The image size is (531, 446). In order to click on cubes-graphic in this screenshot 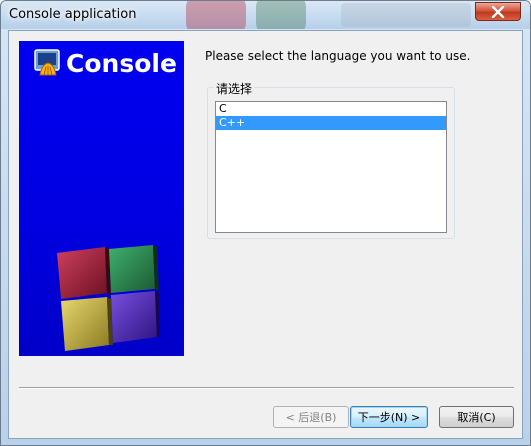, I will do `click(108, 298)`.